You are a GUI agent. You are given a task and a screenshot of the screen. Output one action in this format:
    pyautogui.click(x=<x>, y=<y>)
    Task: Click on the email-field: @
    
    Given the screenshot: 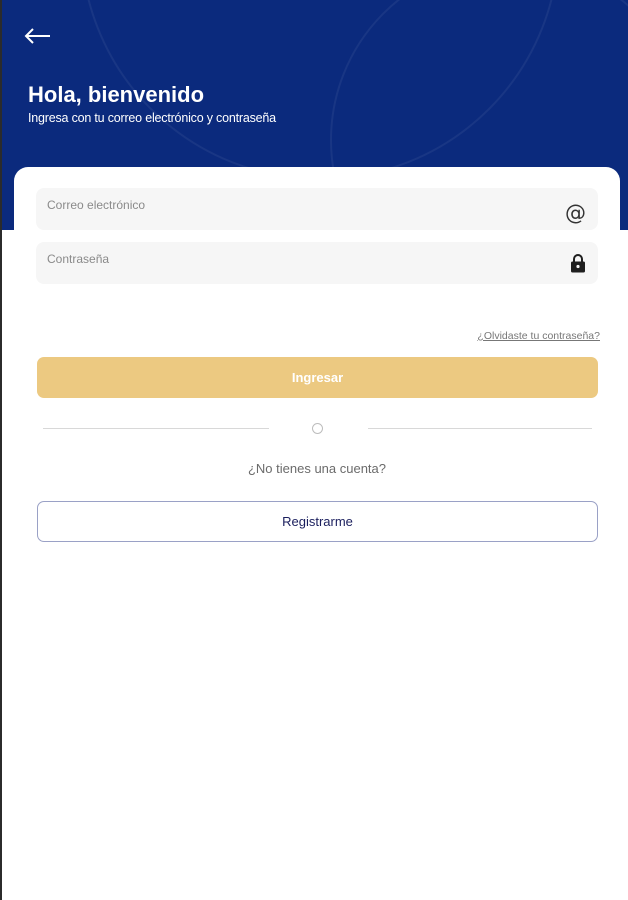 What is the action you would take?
    pyautogui.click(x=317, y=209)
    